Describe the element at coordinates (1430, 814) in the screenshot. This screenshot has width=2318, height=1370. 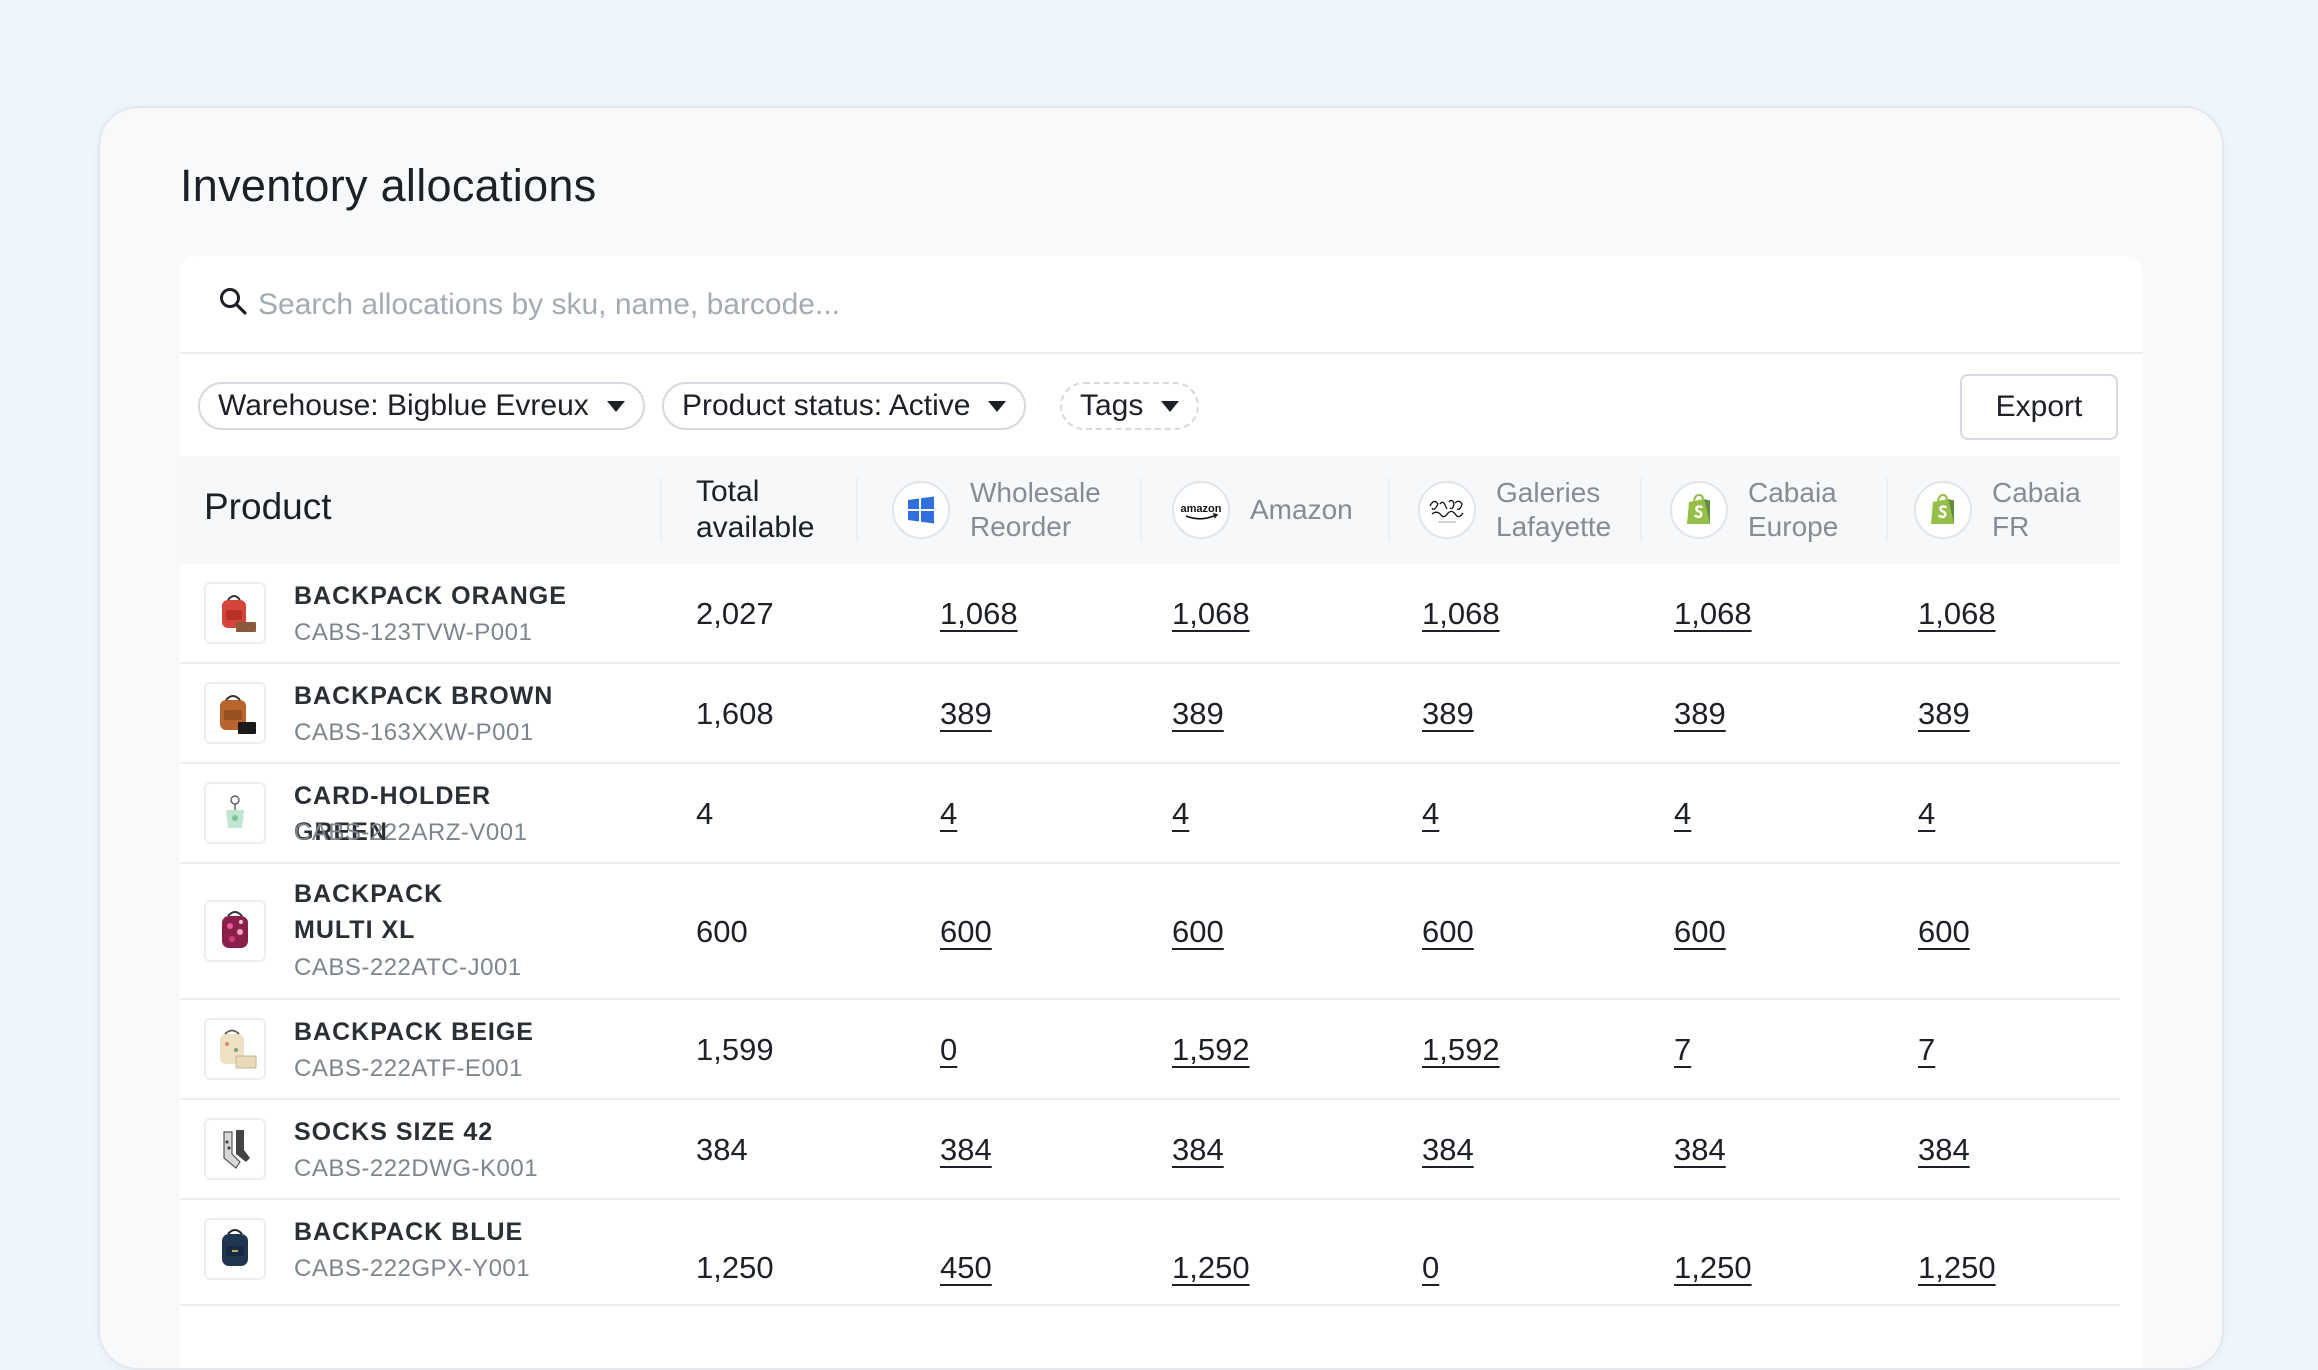
I see `allocation-value-galeries-lafayette: 4` at that location.